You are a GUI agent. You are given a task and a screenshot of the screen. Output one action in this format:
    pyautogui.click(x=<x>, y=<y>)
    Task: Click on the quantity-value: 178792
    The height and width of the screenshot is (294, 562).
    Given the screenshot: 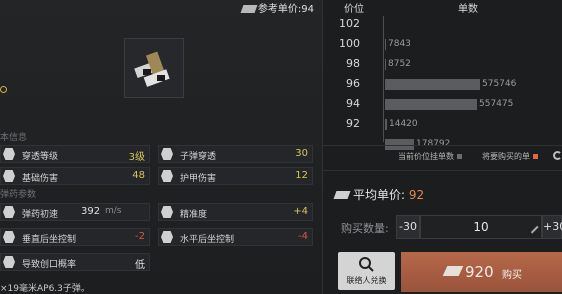 What is the action you would take?
    pyautogui.click(x=433, y=144)
    